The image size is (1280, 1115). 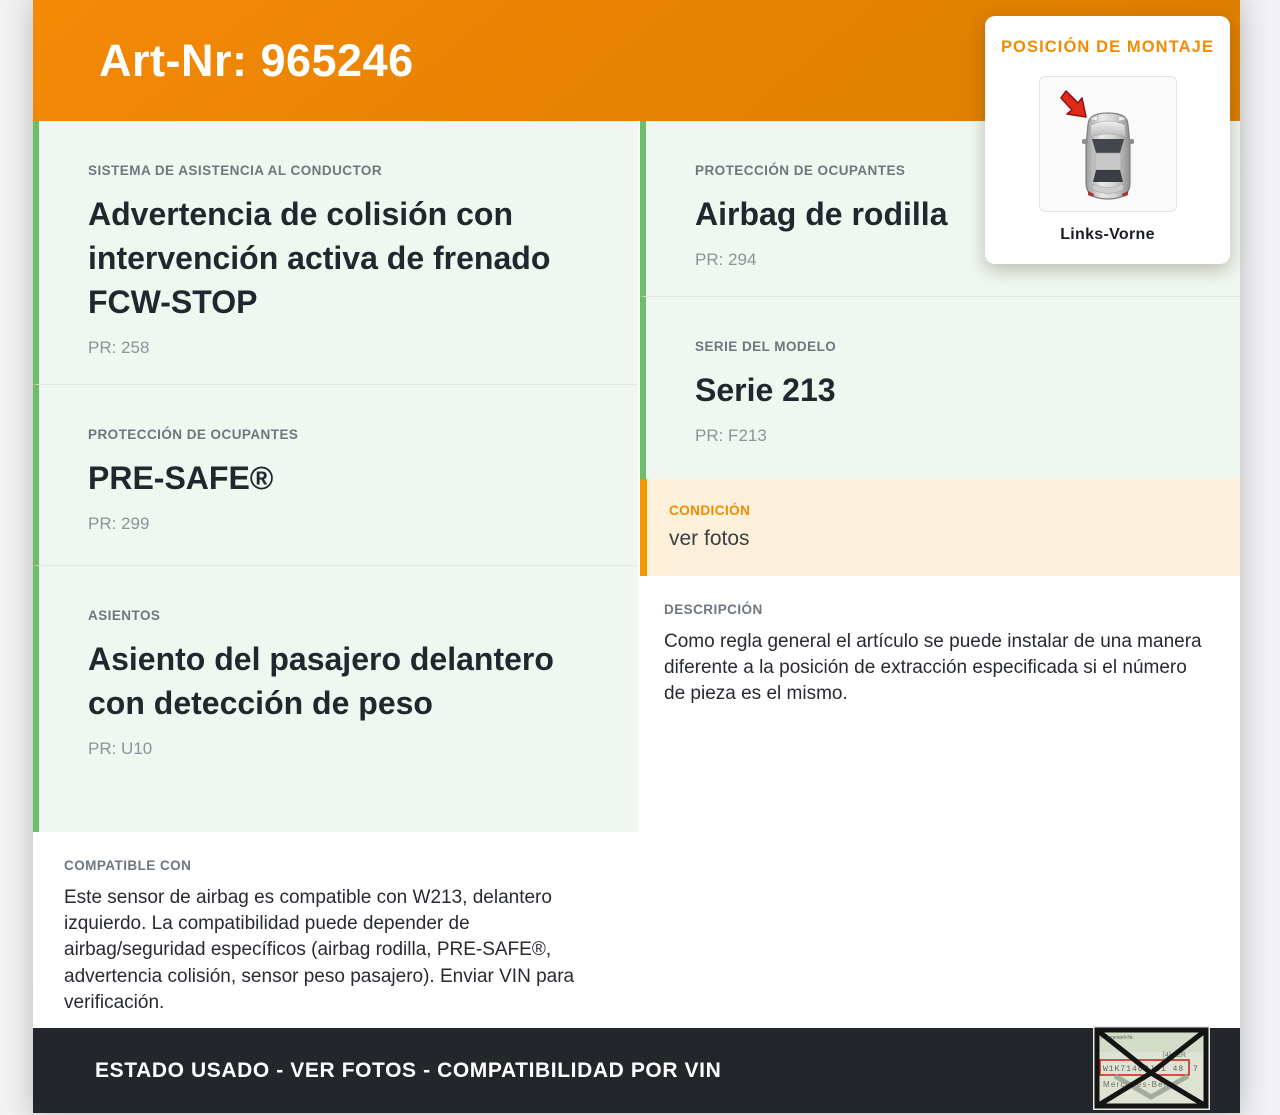 I want to click on card-label: COMPATIBLE CON, so click(x=128, y=865).